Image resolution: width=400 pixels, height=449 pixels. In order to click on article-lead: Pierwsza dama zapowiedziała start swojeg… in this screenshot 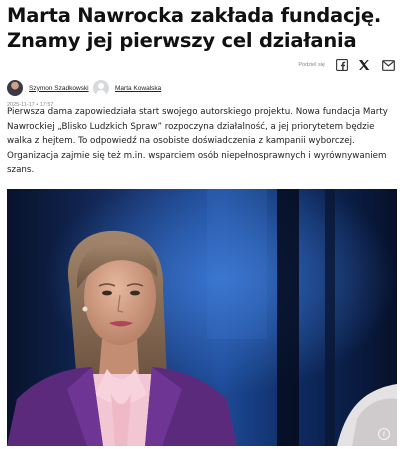, I will do `click(197, 141)`.